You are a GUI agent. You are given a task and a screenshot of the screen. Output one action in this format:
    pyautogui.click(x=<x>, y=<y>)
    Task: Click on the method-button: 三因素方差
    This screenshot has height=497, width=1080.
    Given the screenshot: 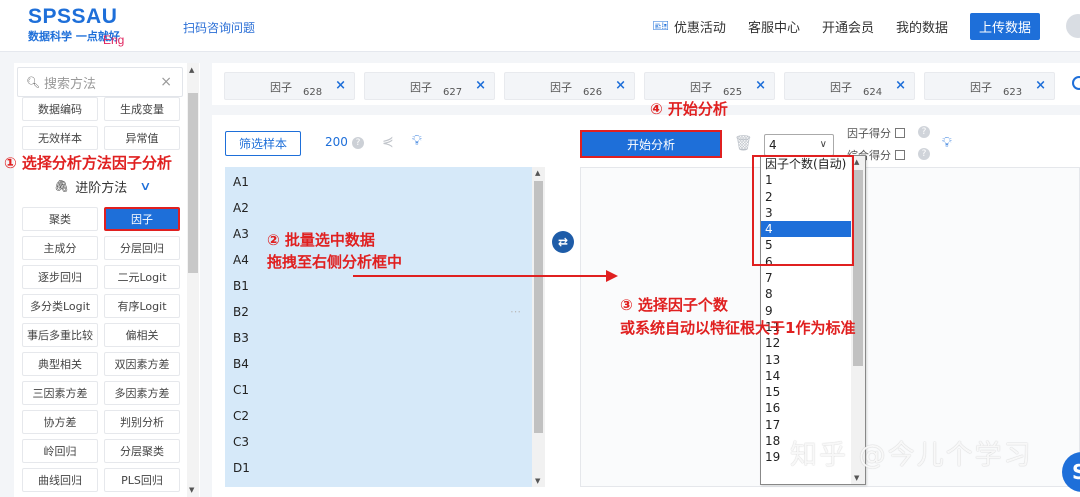 What is the action you would take?
    pyautogui.click(x=60, y=393)
    